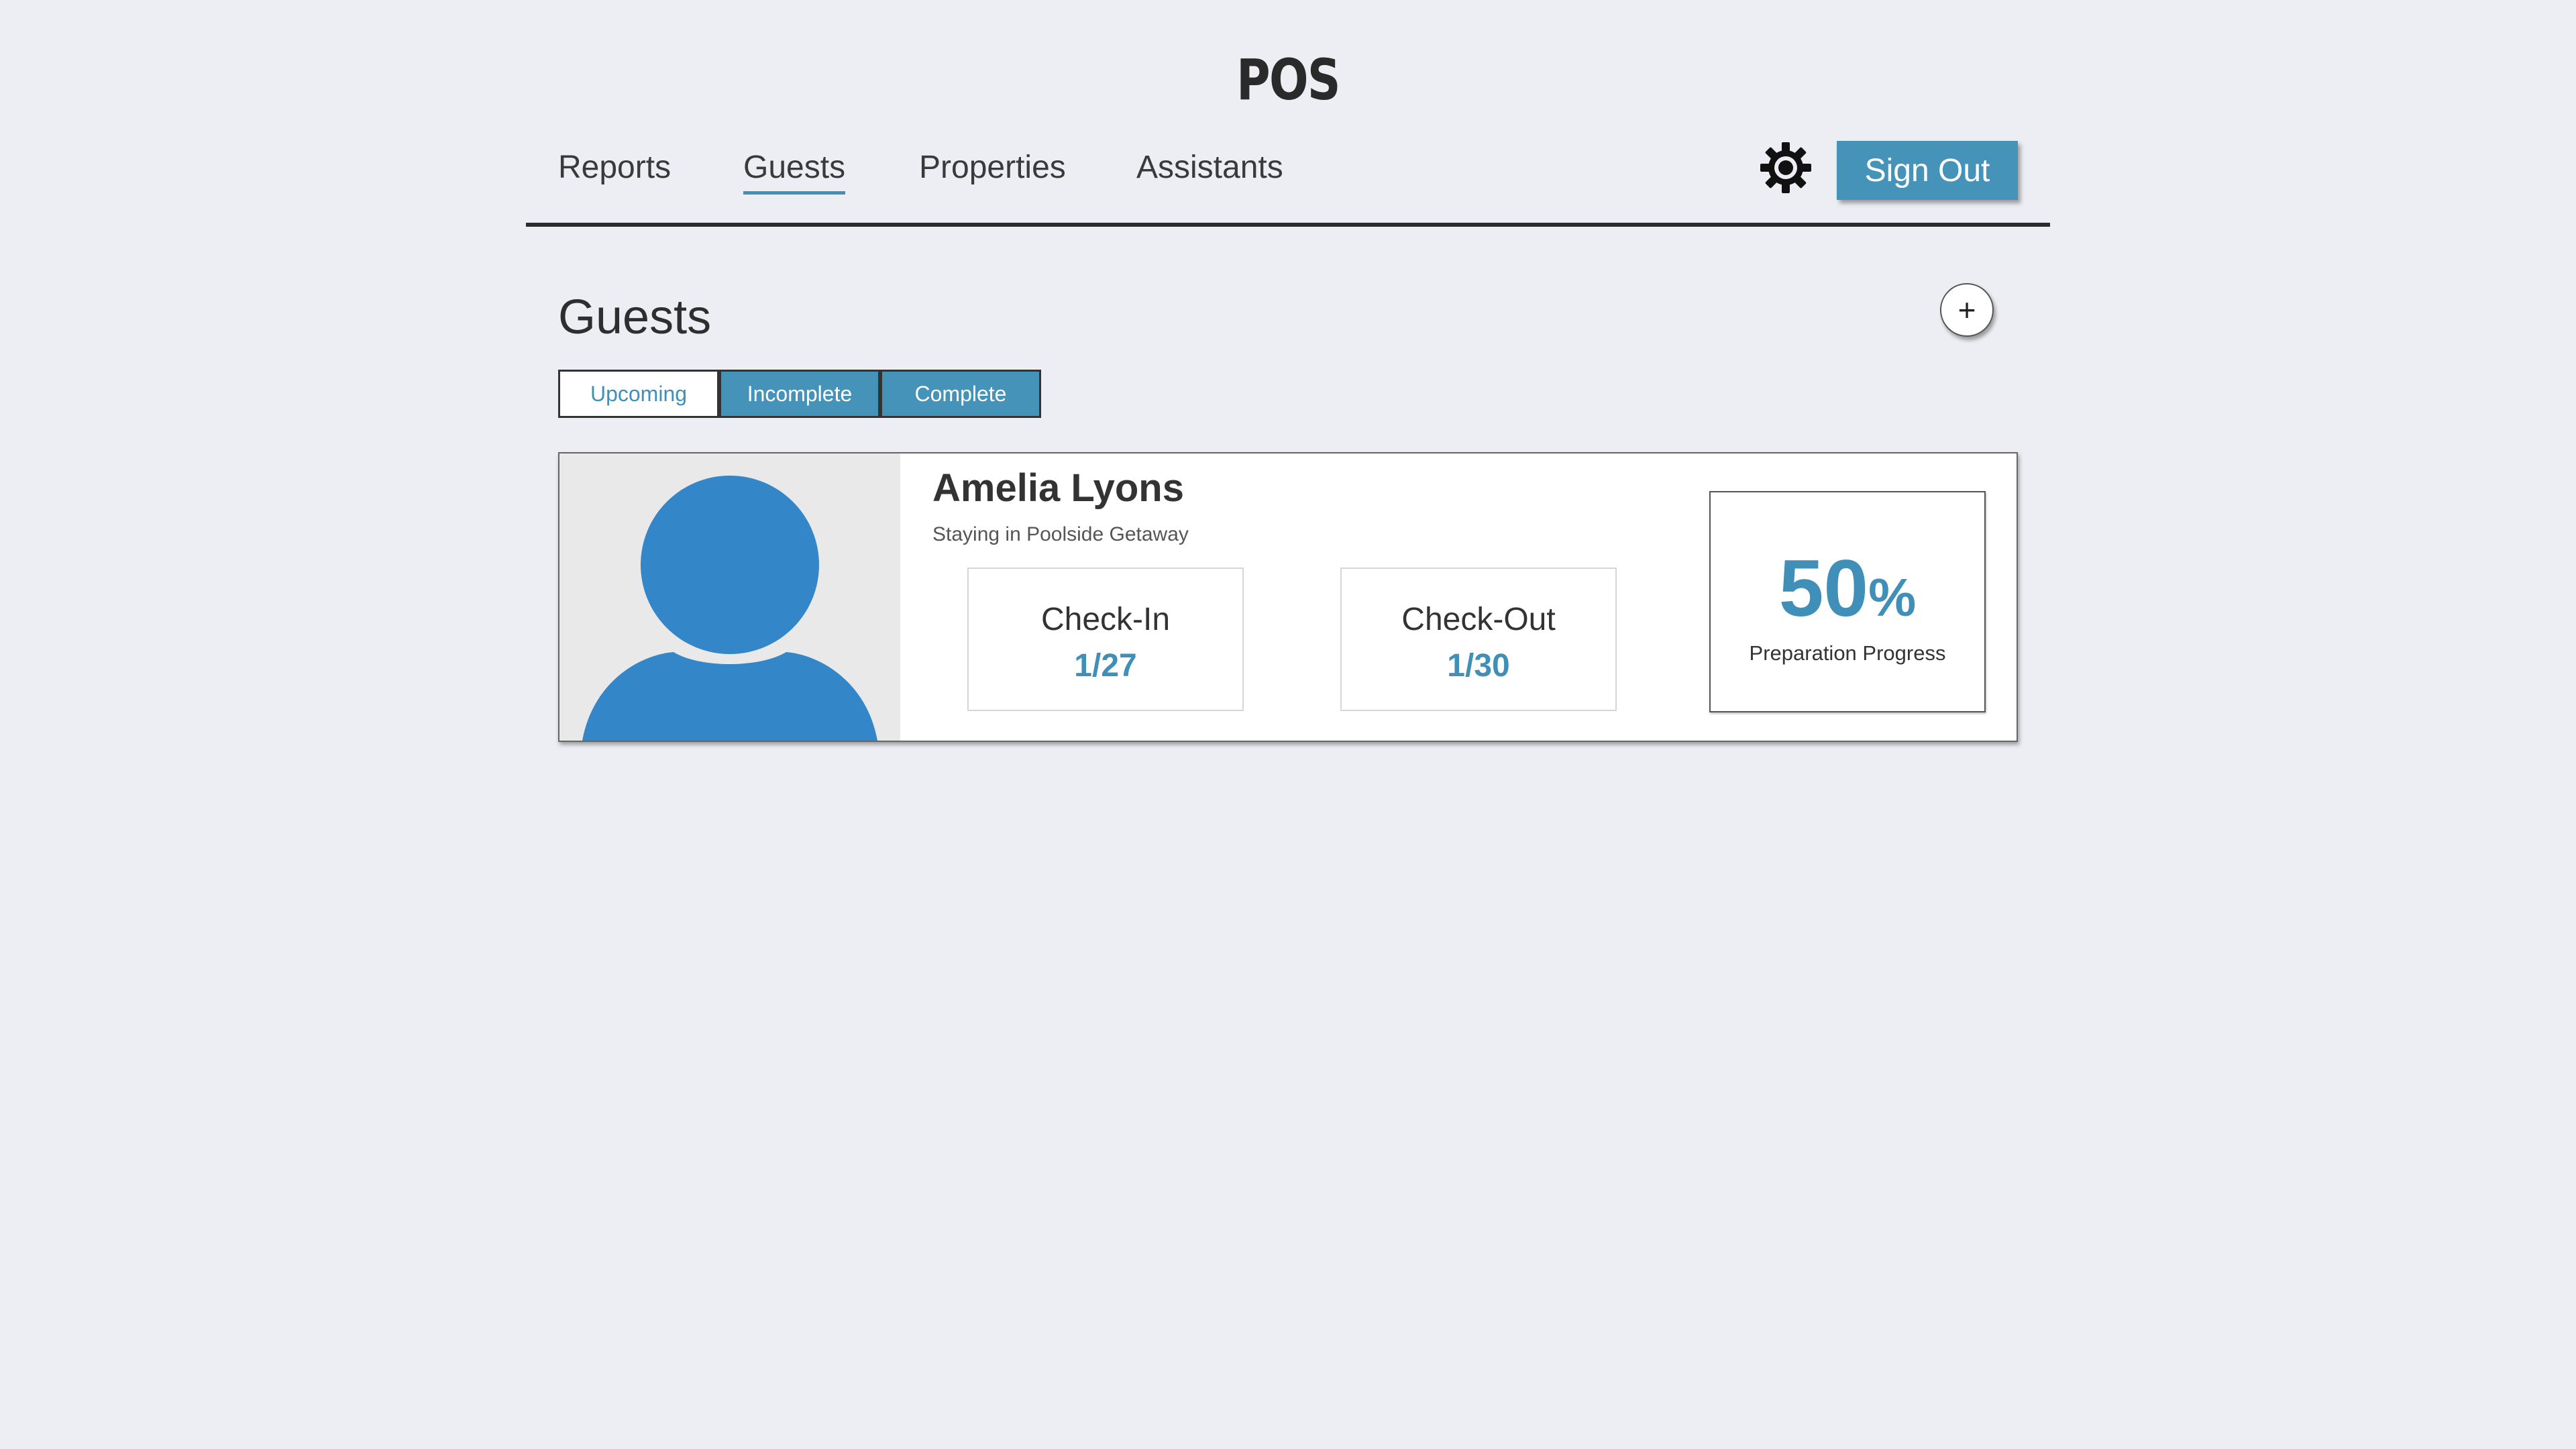 The height and width of the screenshot is (1449, 2576). I want to click on gear-icon, so click(1786, 168).